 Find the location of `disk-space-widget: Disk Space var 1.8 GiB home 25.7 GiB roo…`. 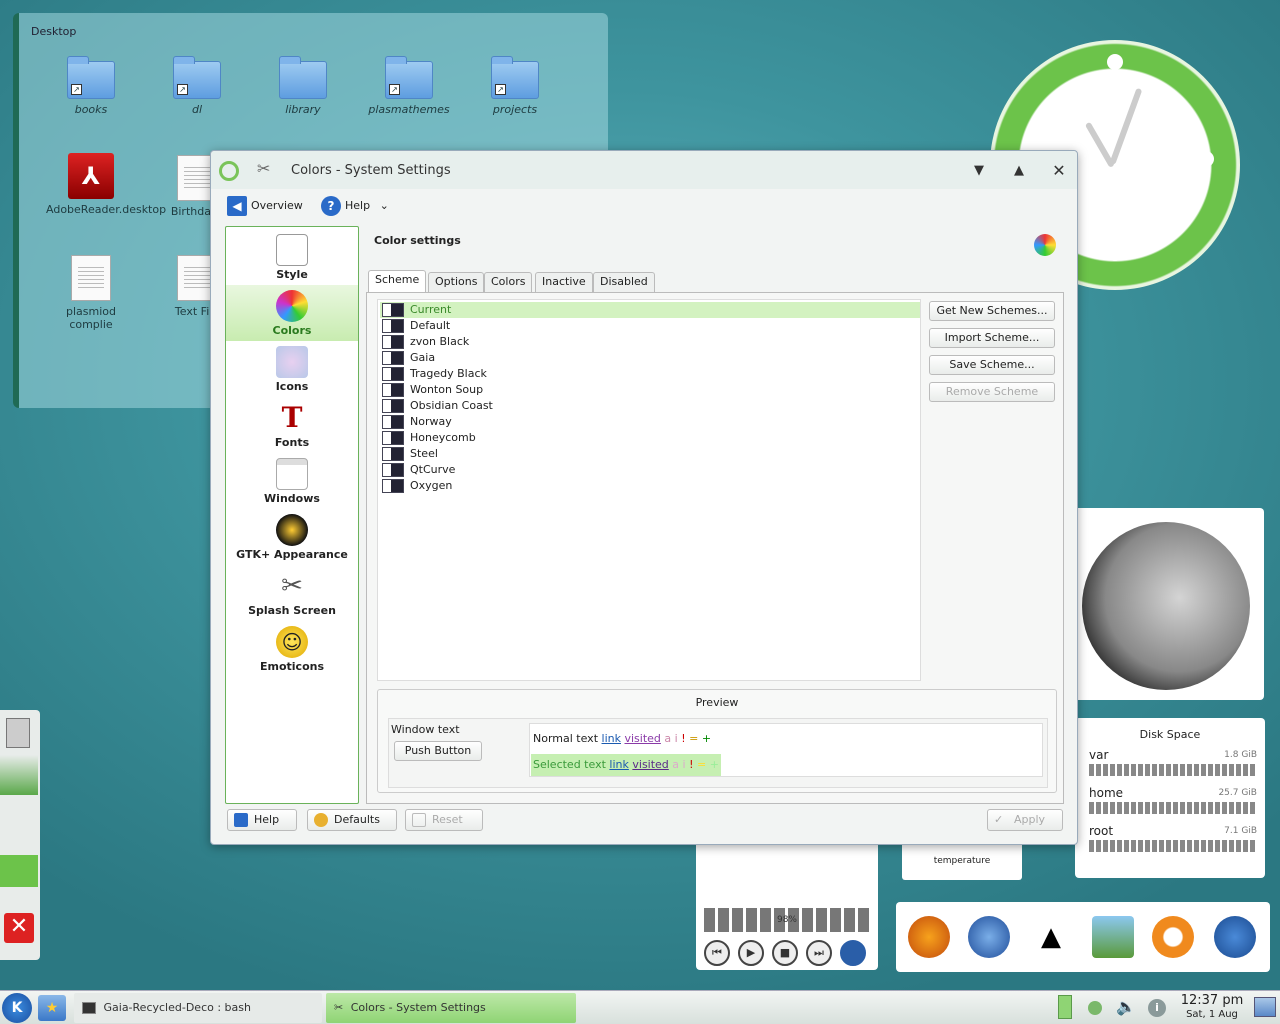

disk-space-widget: Disk Space var 1.8 GiB home 25.7 GiB roo… is located at coordinates (1170, 798).